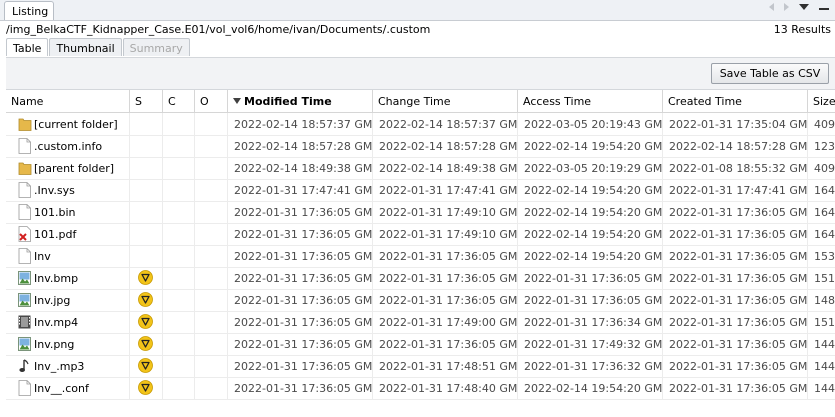 The image size is (835, 417). What do you see at coordinates (156, 47) in the screenshot?
I see `tab-summary: Summary` at bounding box center [156, 47].